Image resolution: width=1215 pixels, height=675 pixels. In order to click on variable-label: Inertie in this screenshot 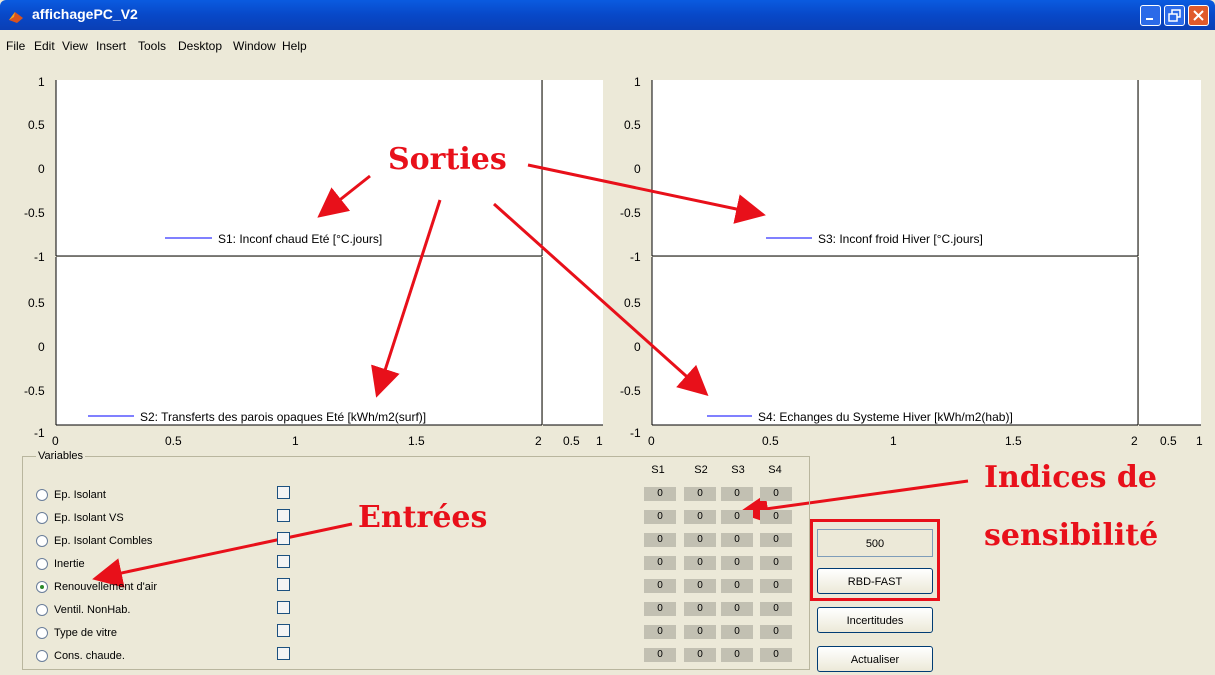, I will do `click(69, 564)`.